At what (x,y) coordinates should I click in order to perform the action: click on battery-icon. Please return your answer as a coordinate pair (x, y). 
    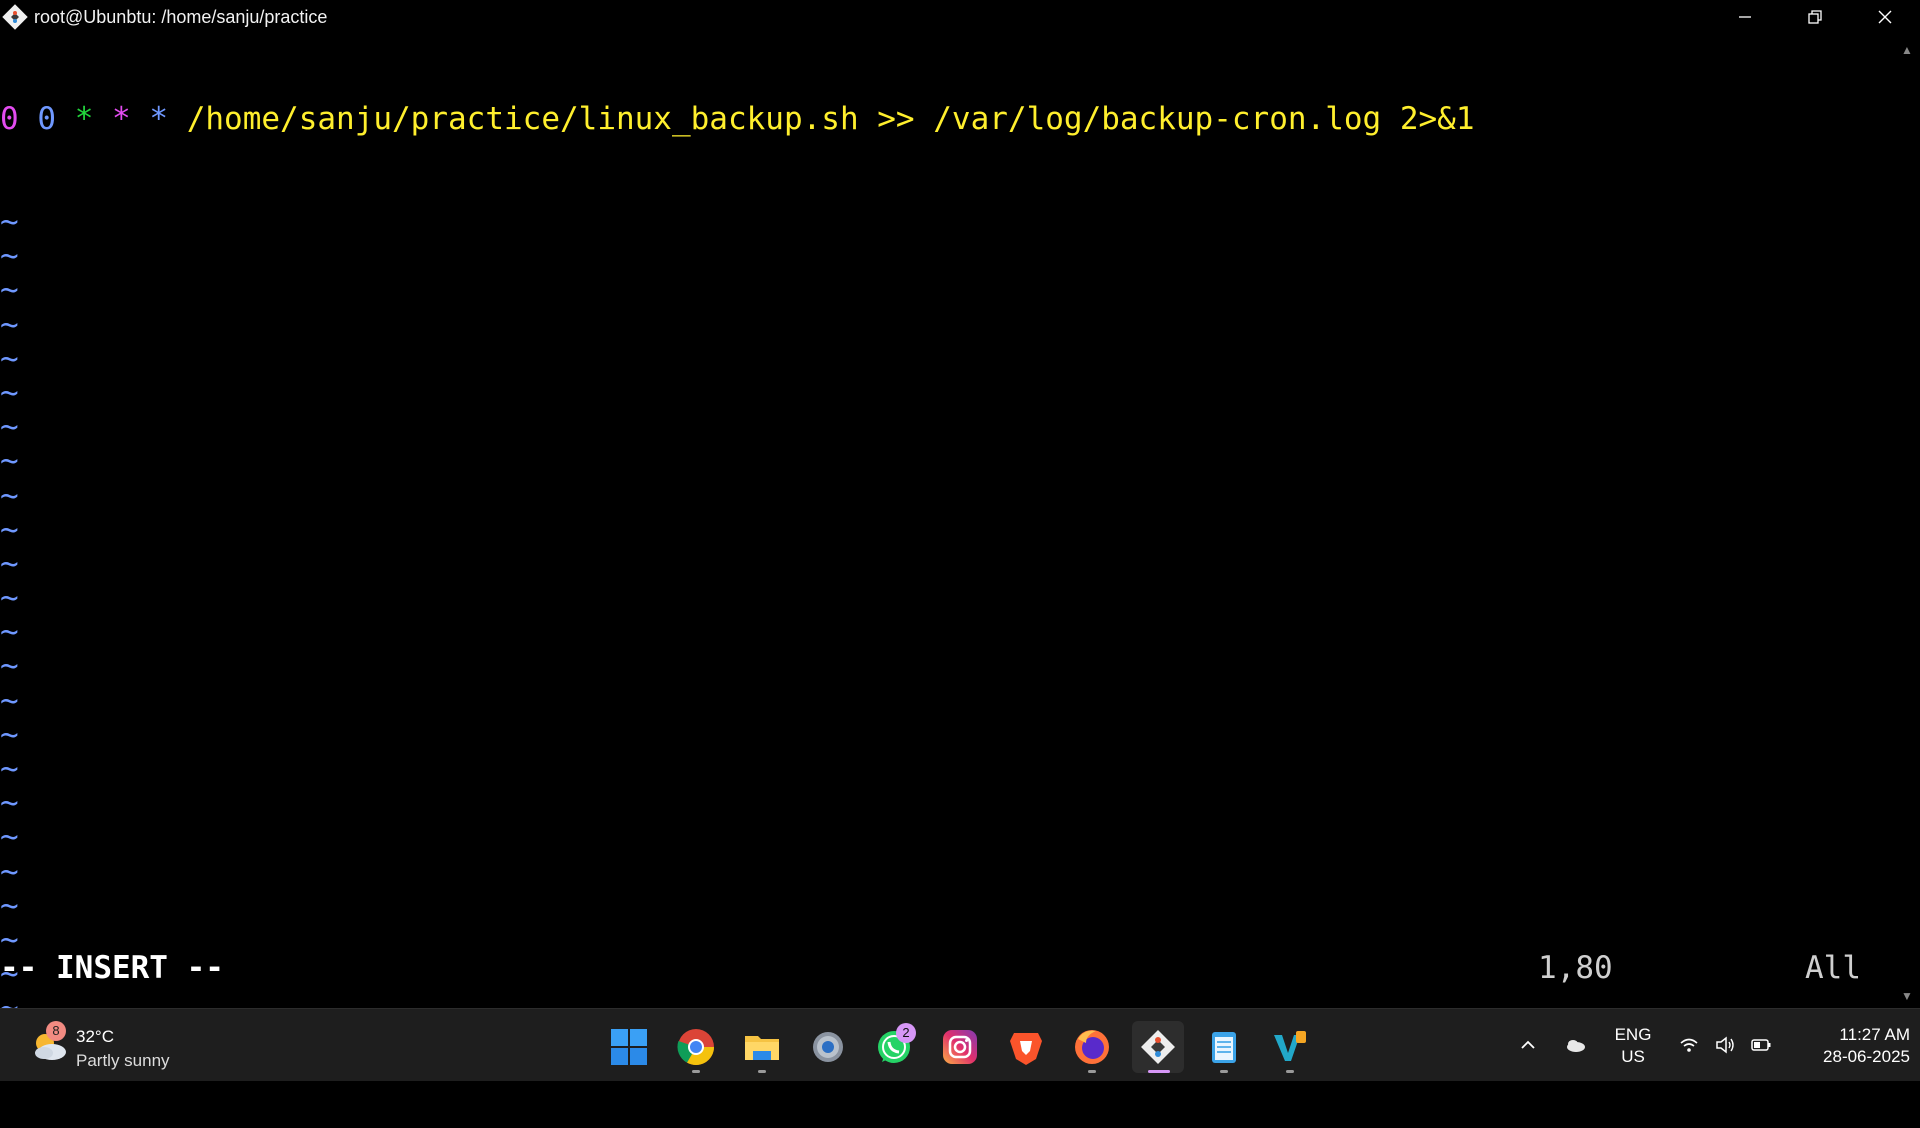
    Looking at the image, I should click on (1761, 1045).